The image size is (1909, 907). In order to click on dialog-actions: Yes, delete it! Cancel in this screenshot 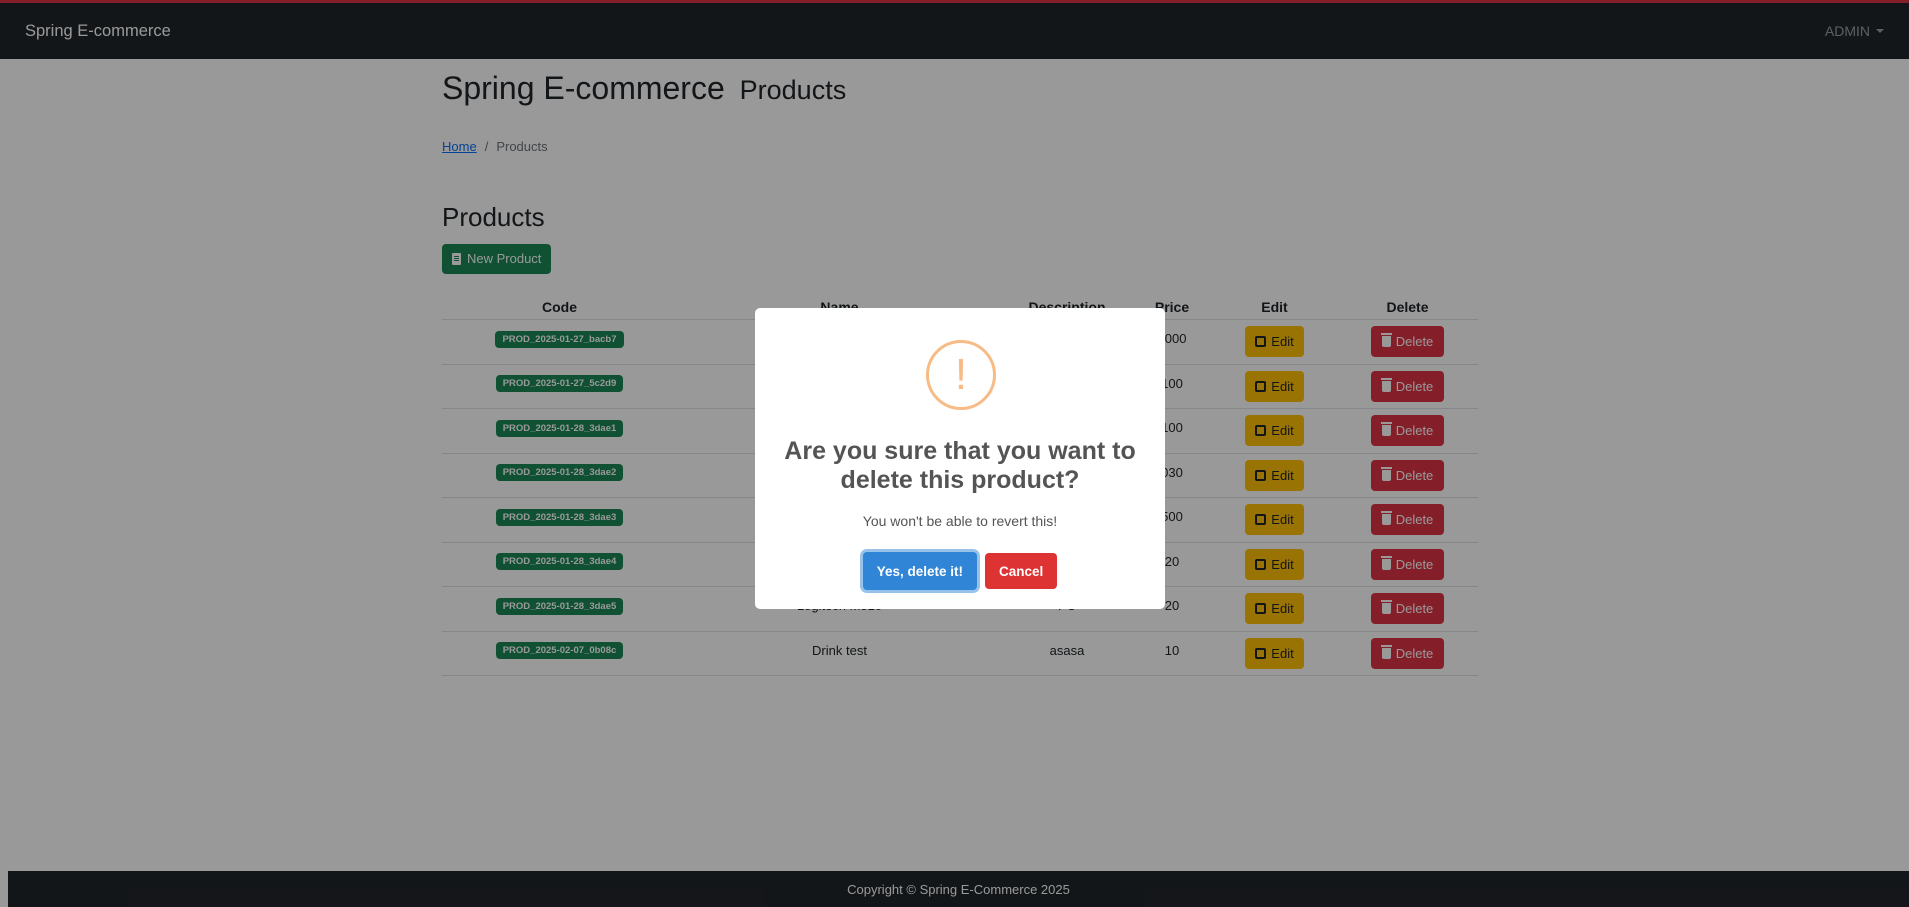, I will do `click(960, 571)`.